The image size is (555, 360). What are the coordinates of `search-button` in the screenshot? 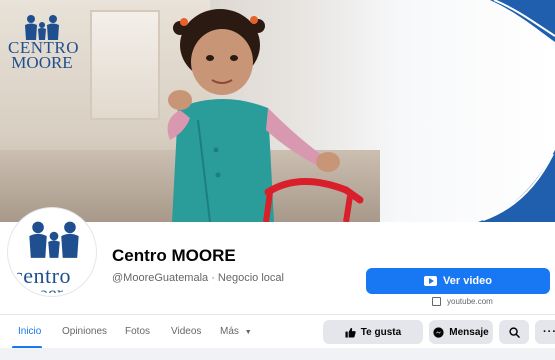 It's located at (514, 332).